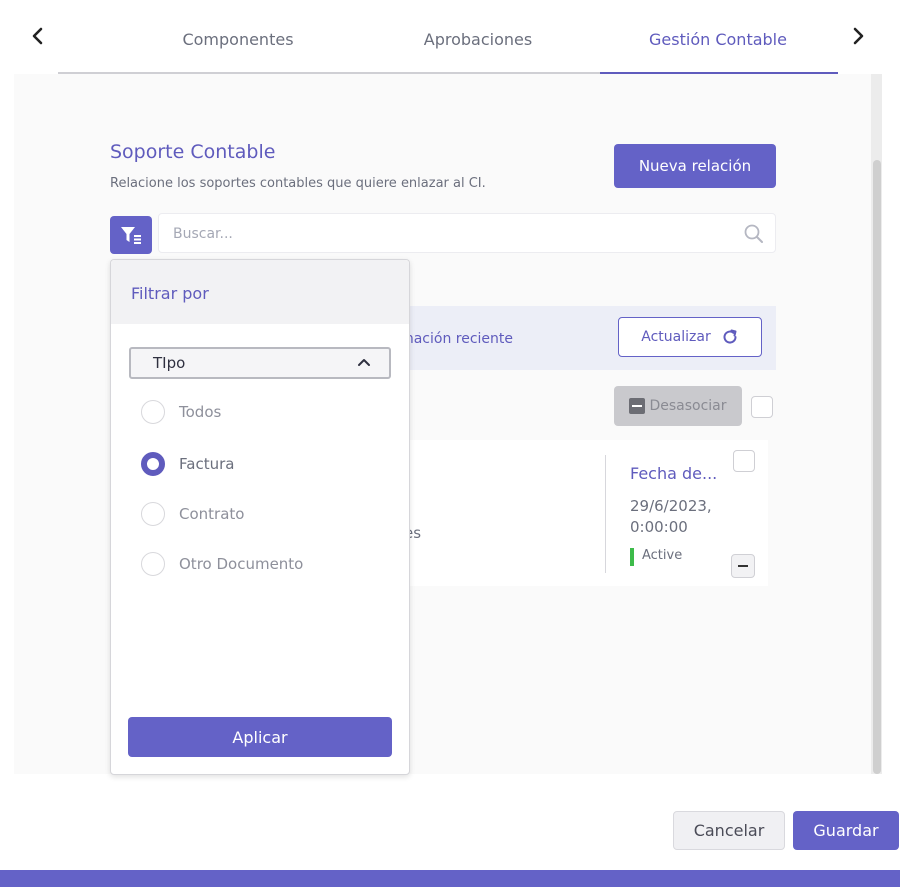 The image size is (900, 887). I want to click on cancel-button: Cancelar, so click(729, 830).